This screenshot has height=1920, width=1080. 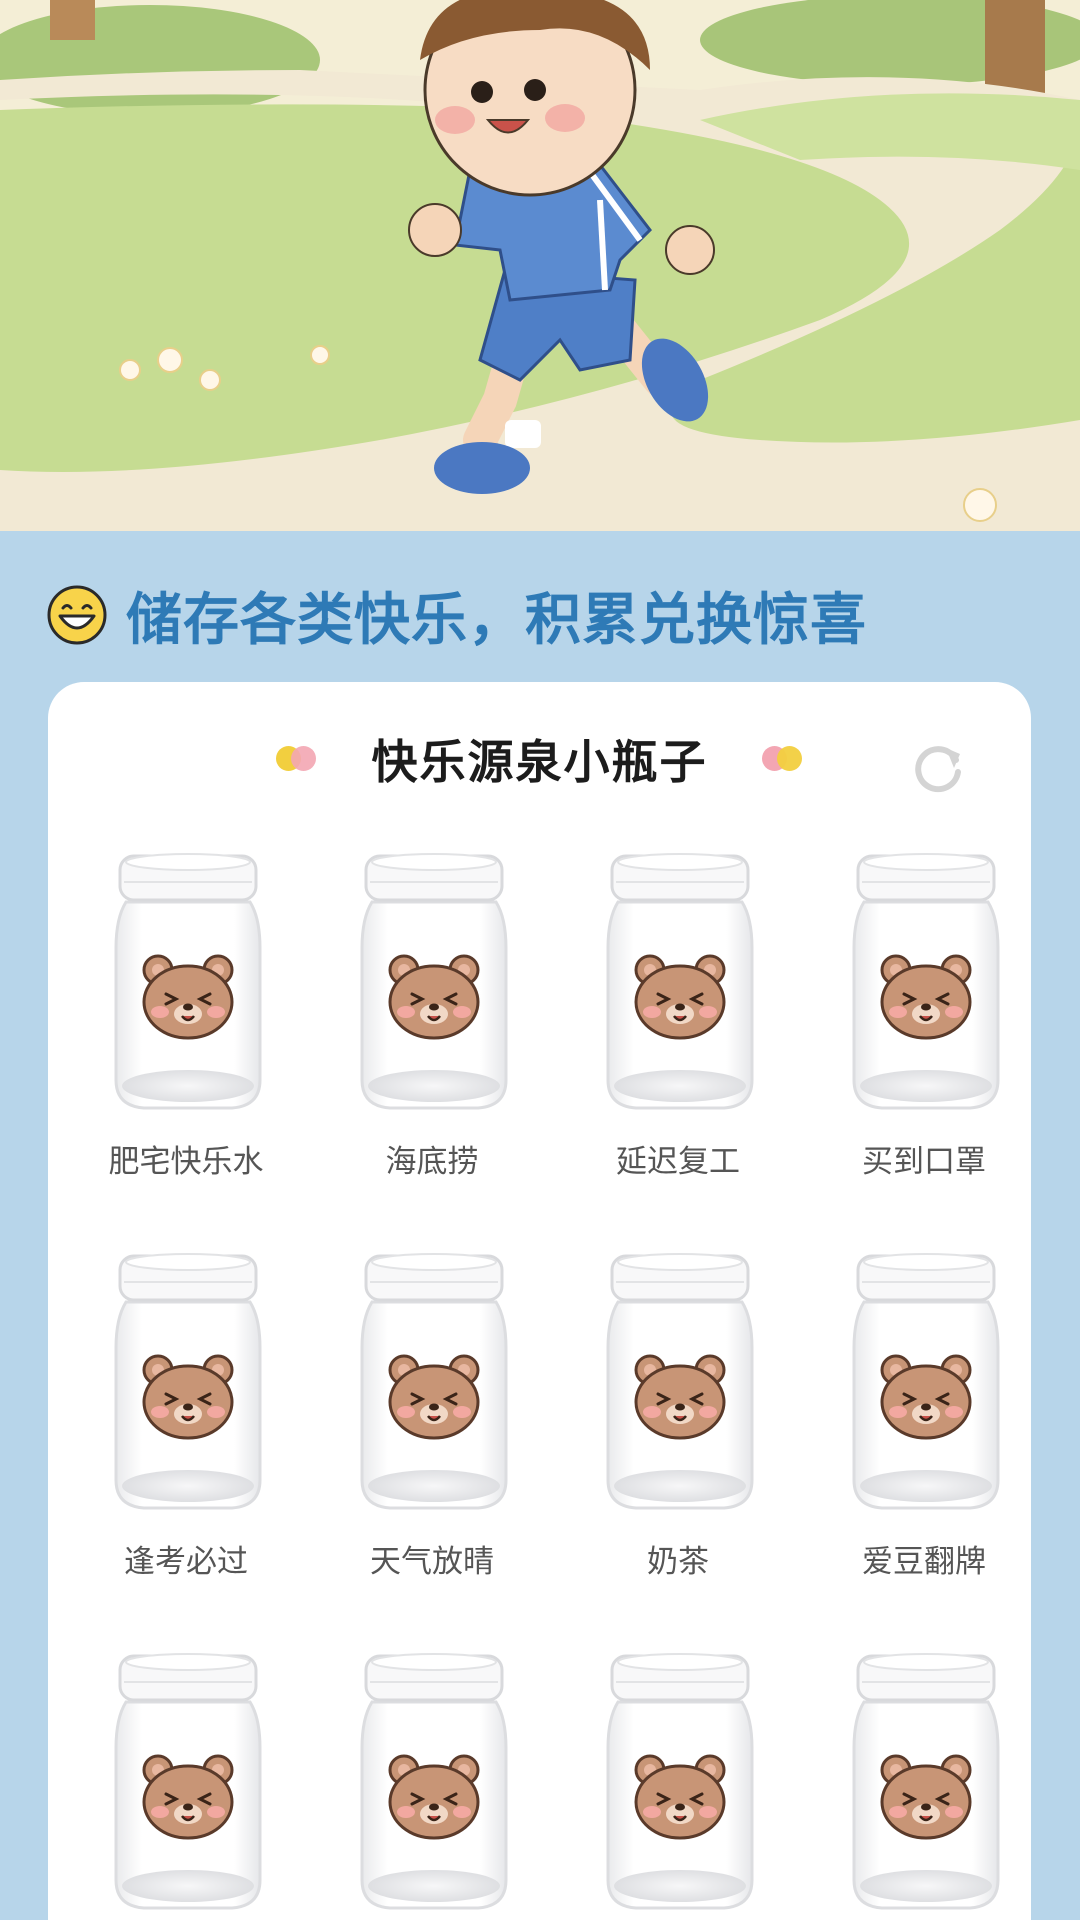 I want to click on jar-label: 买到口罩, so click(x=924, y=1162).